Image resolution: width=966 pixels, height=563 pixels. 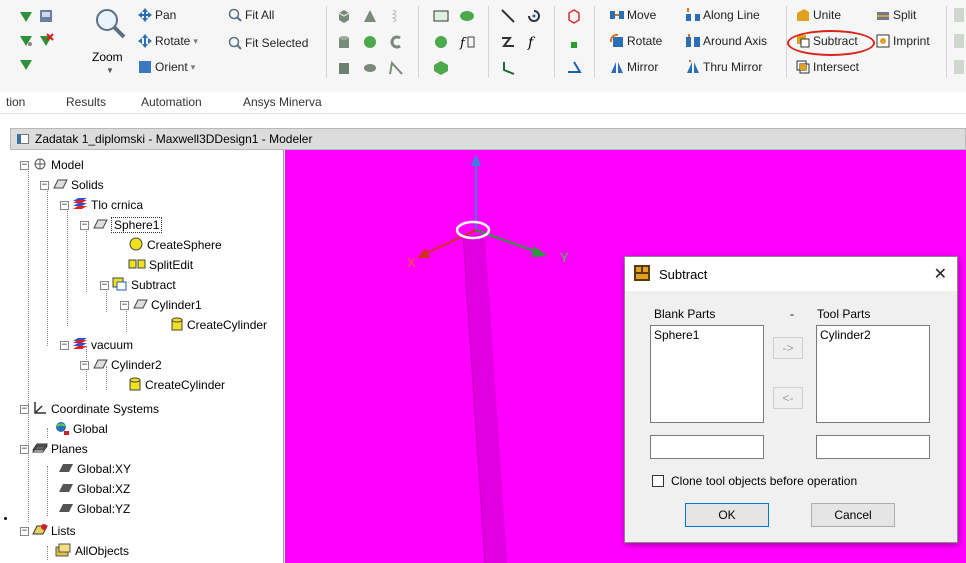 I want to click on cone-primitive-icon, so click(x=370, y=17).